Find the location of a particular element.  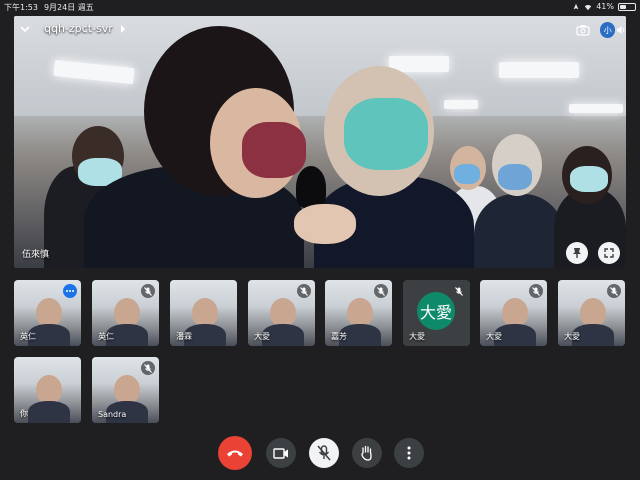

pin-icon is located at coordinates (577, 253).